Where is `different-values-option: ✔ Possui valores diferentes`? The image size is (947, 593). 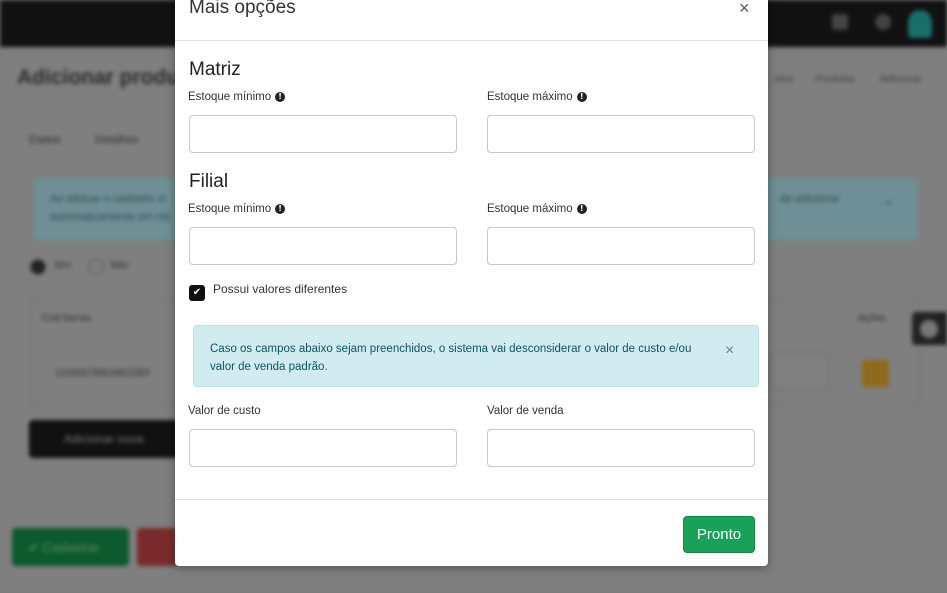
different-values-option: ✔ Possui valores diferentes is located at coordinates (268, 291).